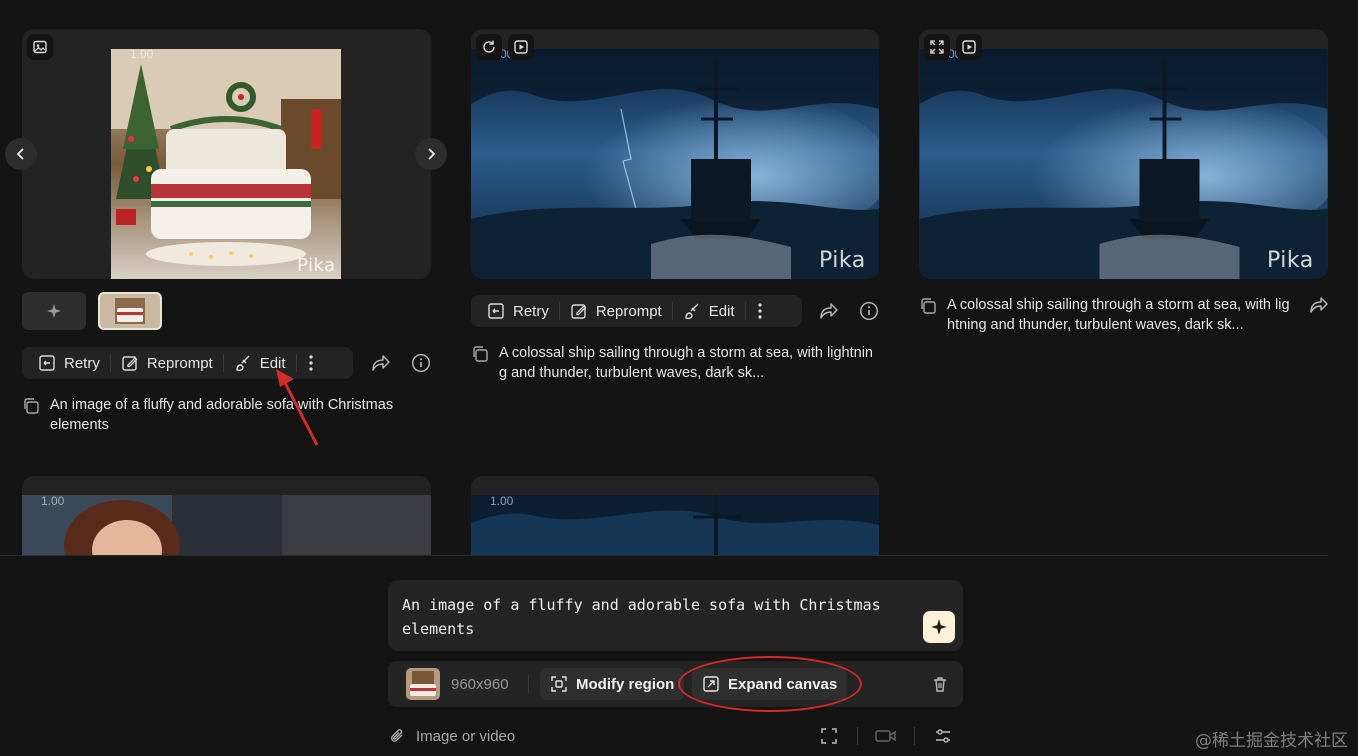  I want to click on result-card-3: 1.00 Pika, so click(1123, 154).